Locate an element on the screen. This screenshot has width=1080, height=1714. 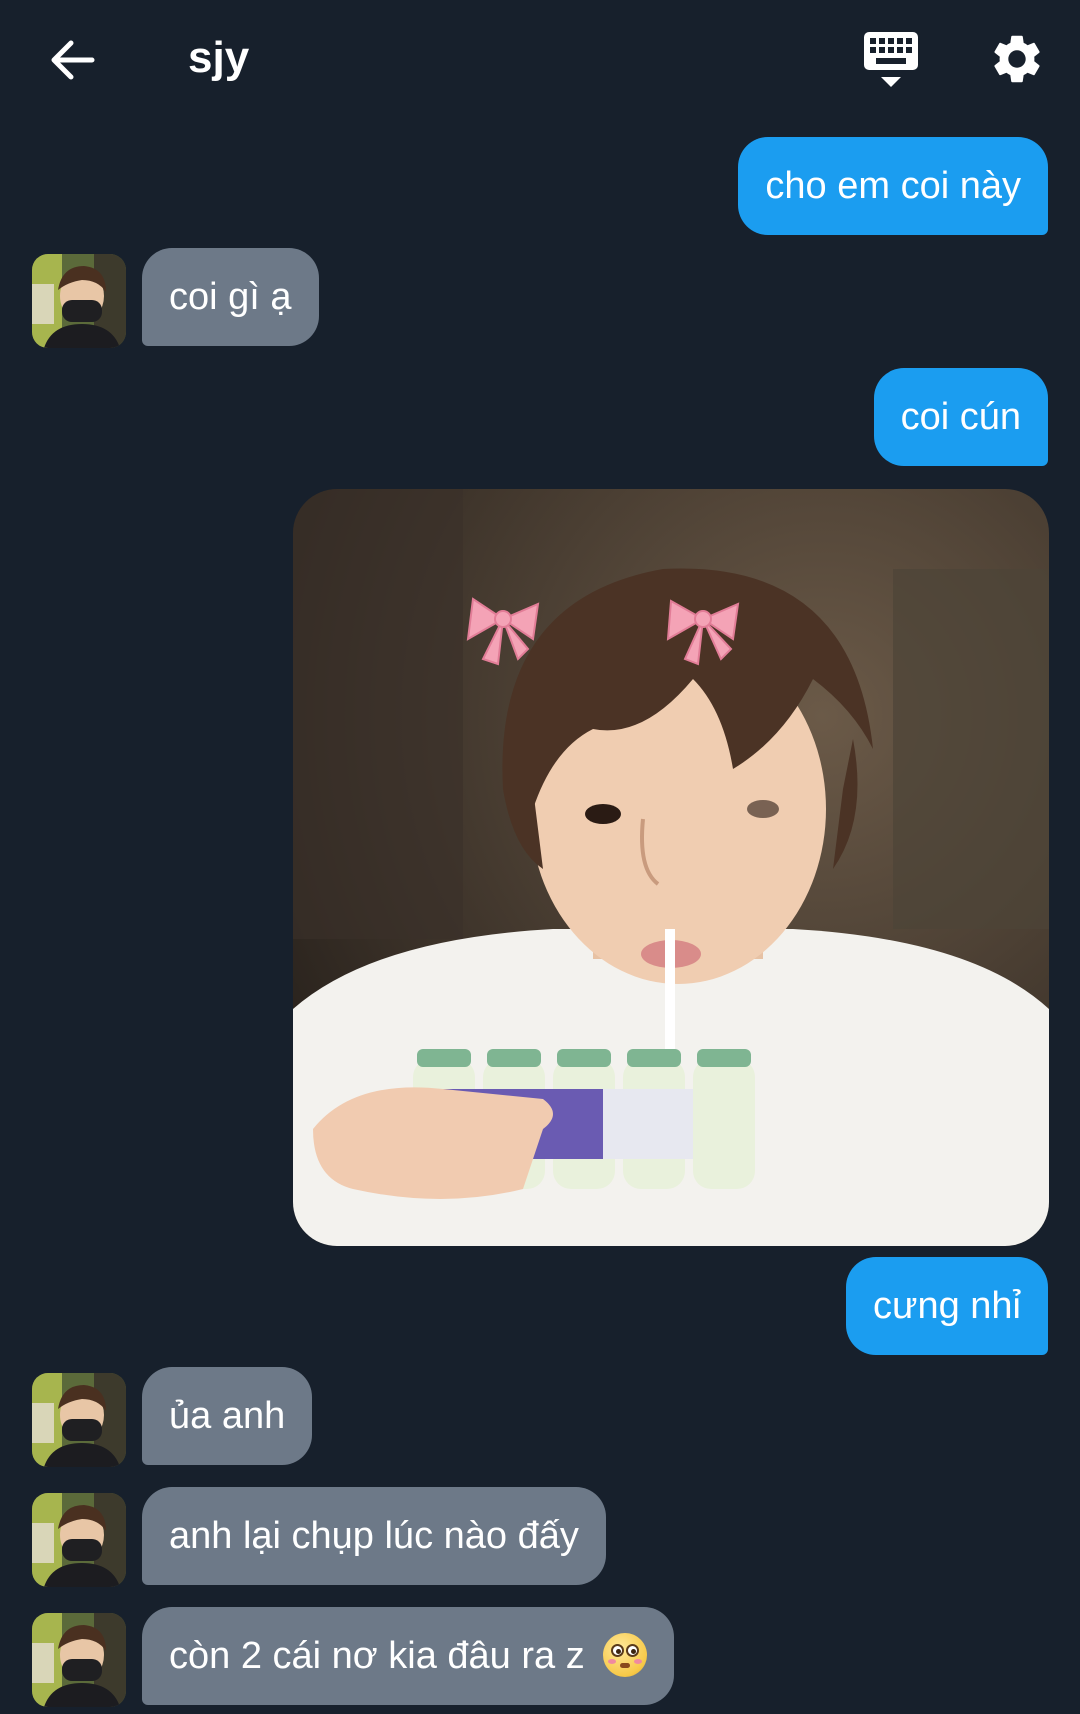
top-bar: sjy is located at coordinates (540, 60).